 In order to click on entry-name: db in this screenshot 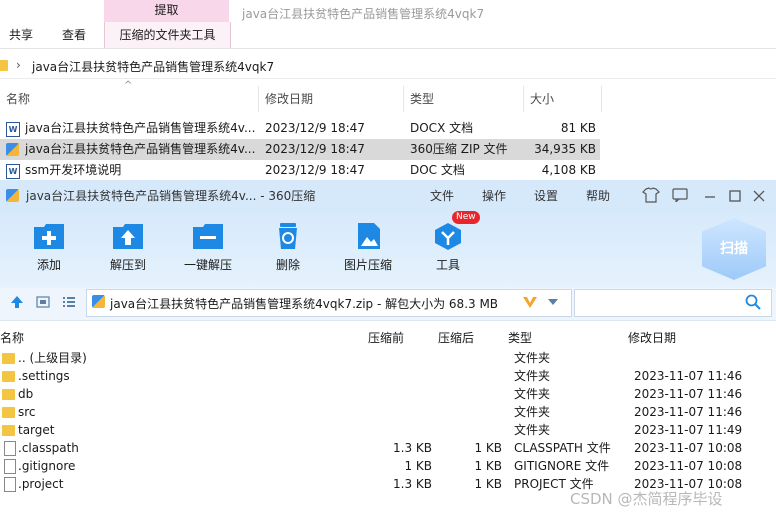, I will do `click(26, 394)`.